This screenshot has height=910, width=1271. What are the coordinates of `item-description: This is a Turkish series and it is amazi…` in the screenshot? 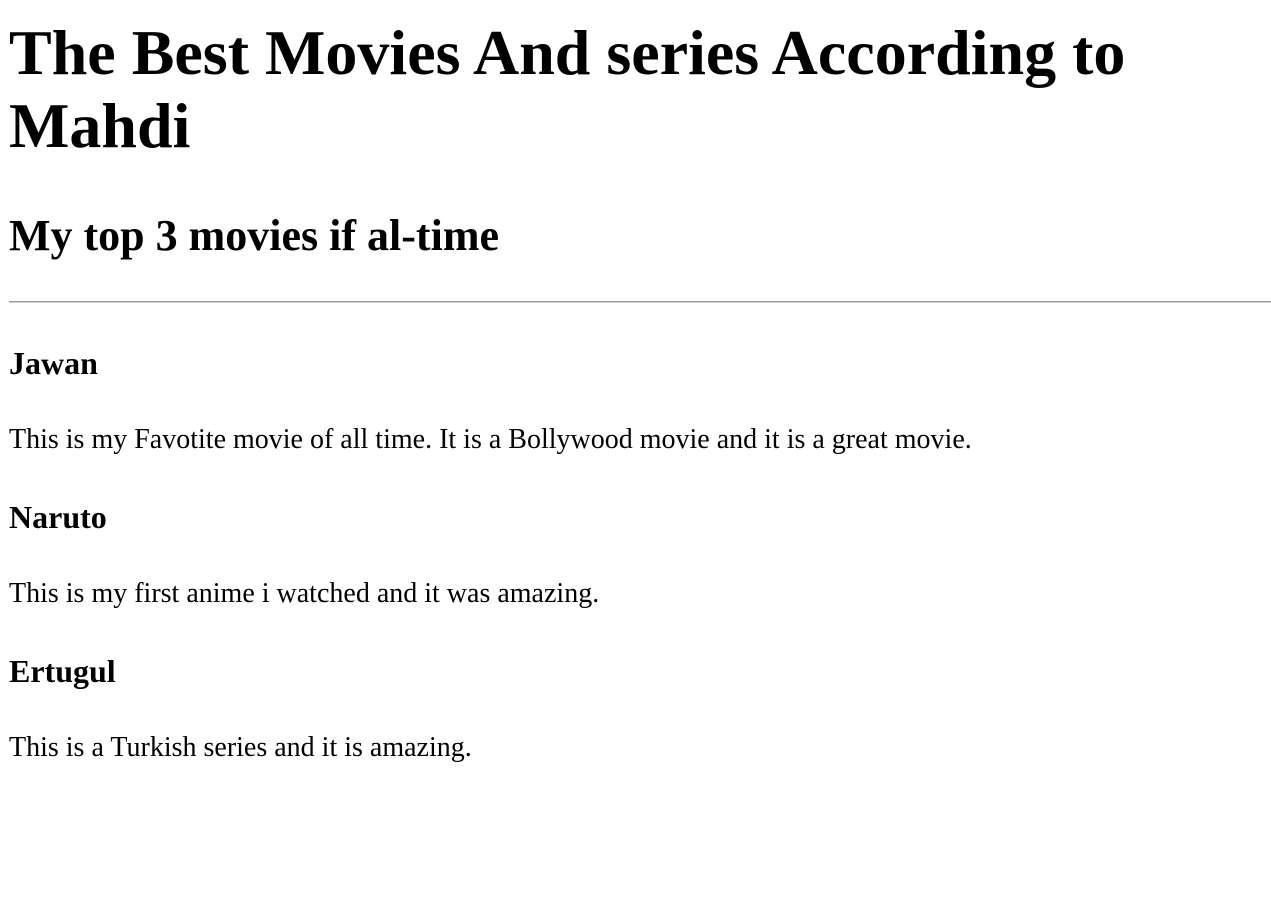 It's located at (240, 747).